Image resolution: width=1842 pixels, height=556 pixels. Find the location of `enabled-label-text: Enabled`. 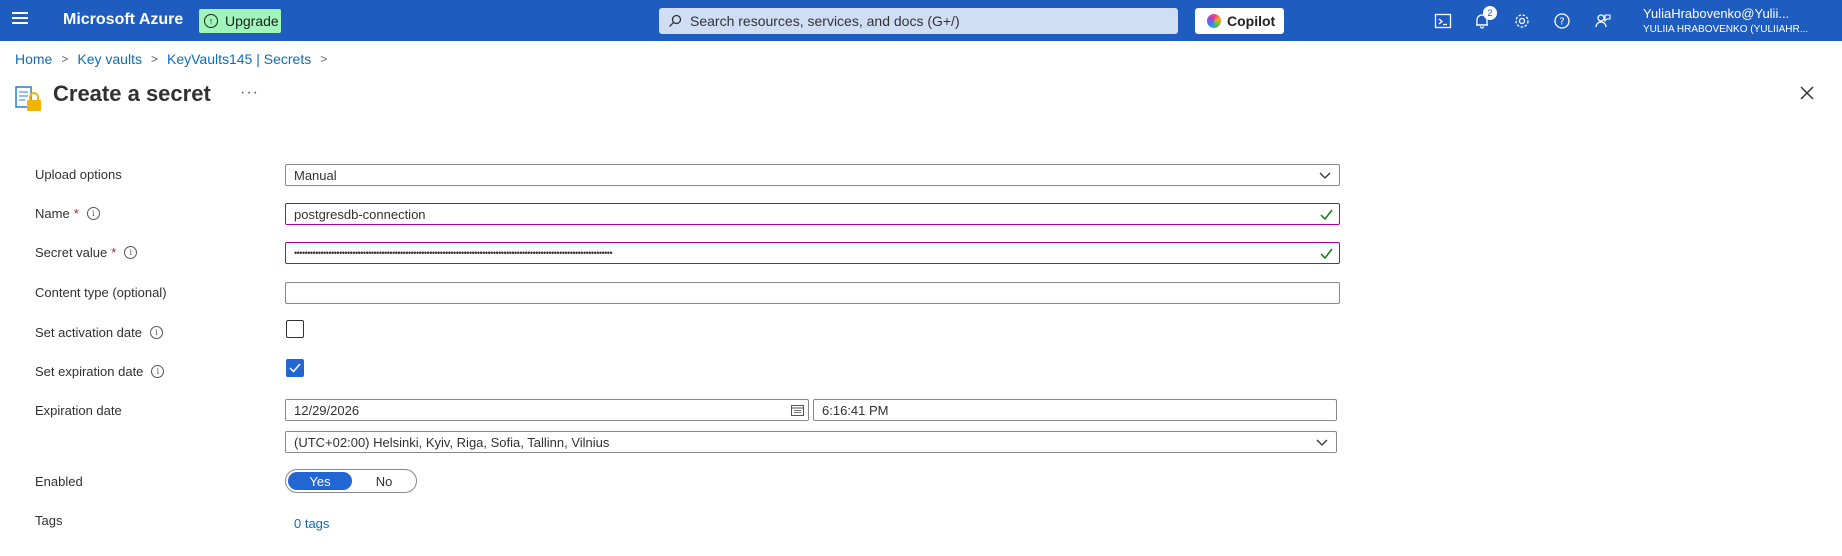

enabled-label-text: Enabled is located at coordinates (59, 481).